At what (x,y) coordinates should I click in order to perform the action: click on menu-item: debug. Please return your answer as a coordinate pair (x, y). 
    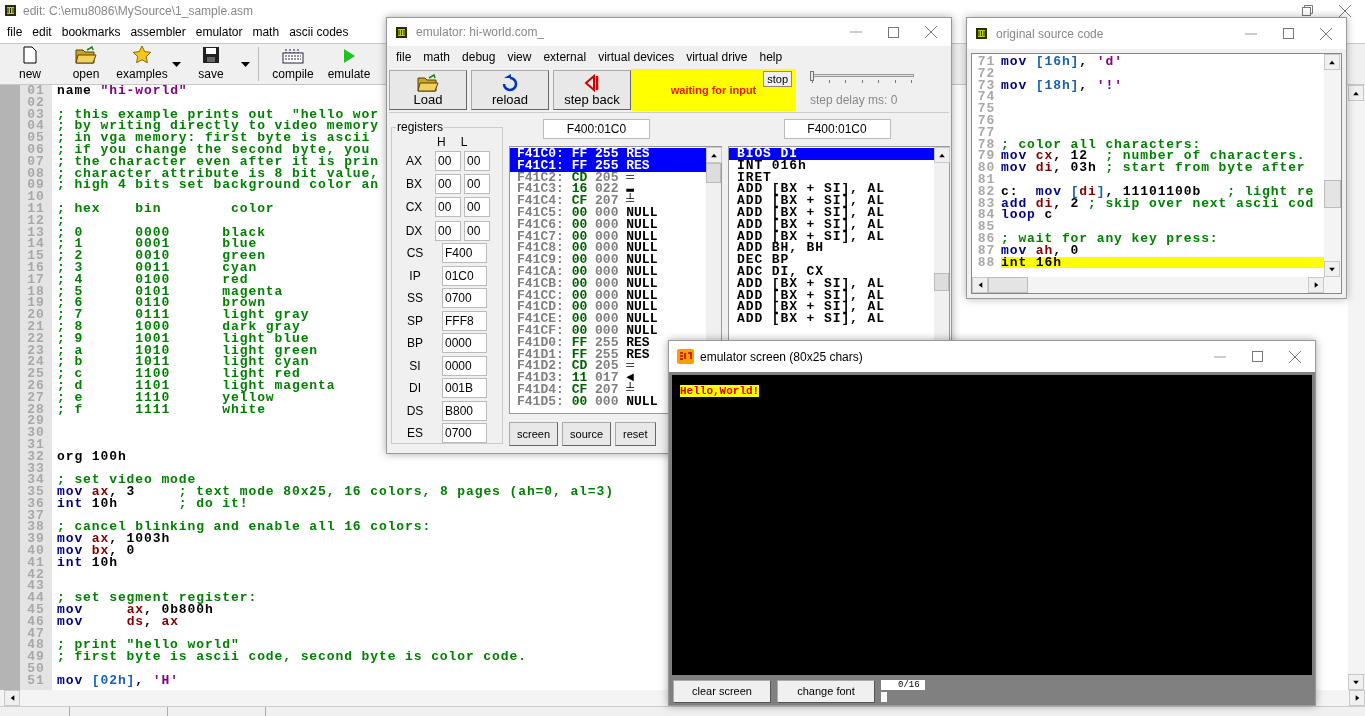
    Looking at the image, I should click on (479, 57).